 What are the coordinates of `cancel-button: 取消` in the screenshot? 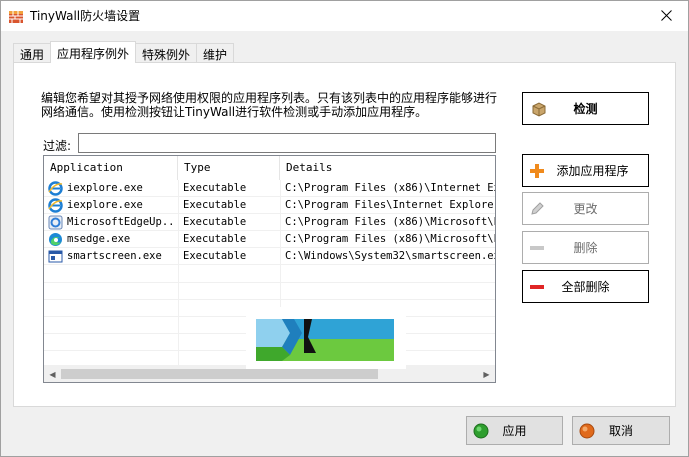 It's located at (621, 430).